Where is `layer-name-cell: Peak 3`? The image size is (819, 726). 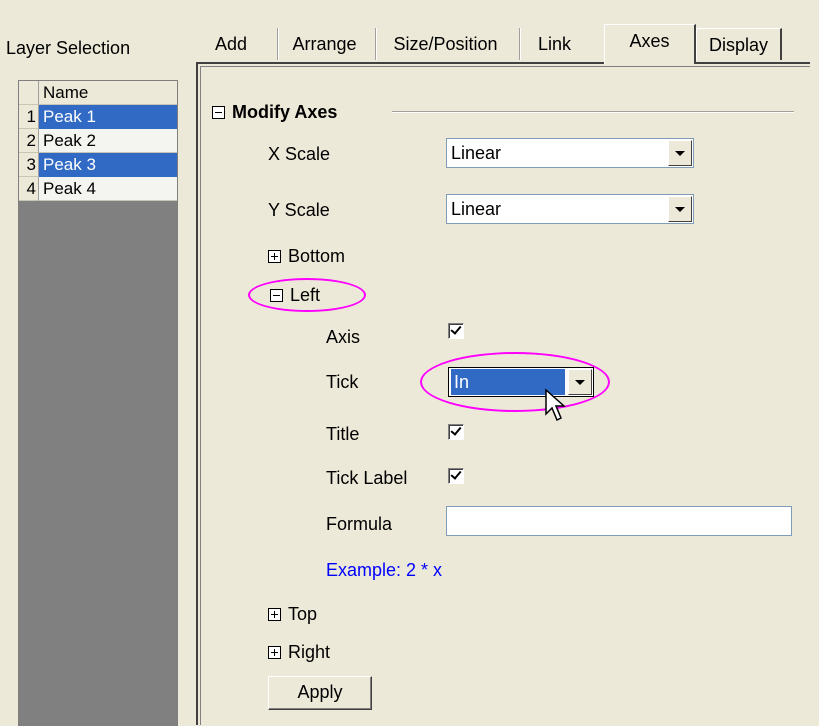
layer-name-cell: Peak 3 is located at coordinates (108, 165).